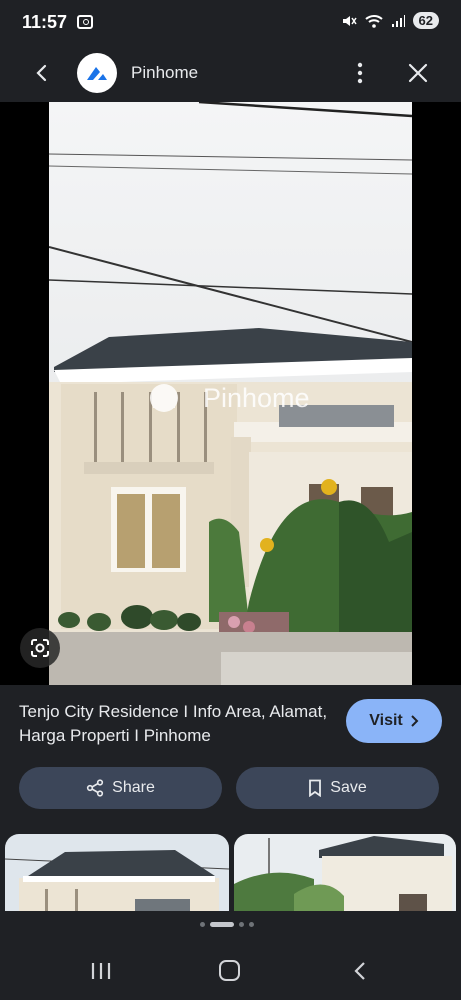  Describe the element at coordinates (373, 21) in the screenshot. I see `wifi-icon` at that location.